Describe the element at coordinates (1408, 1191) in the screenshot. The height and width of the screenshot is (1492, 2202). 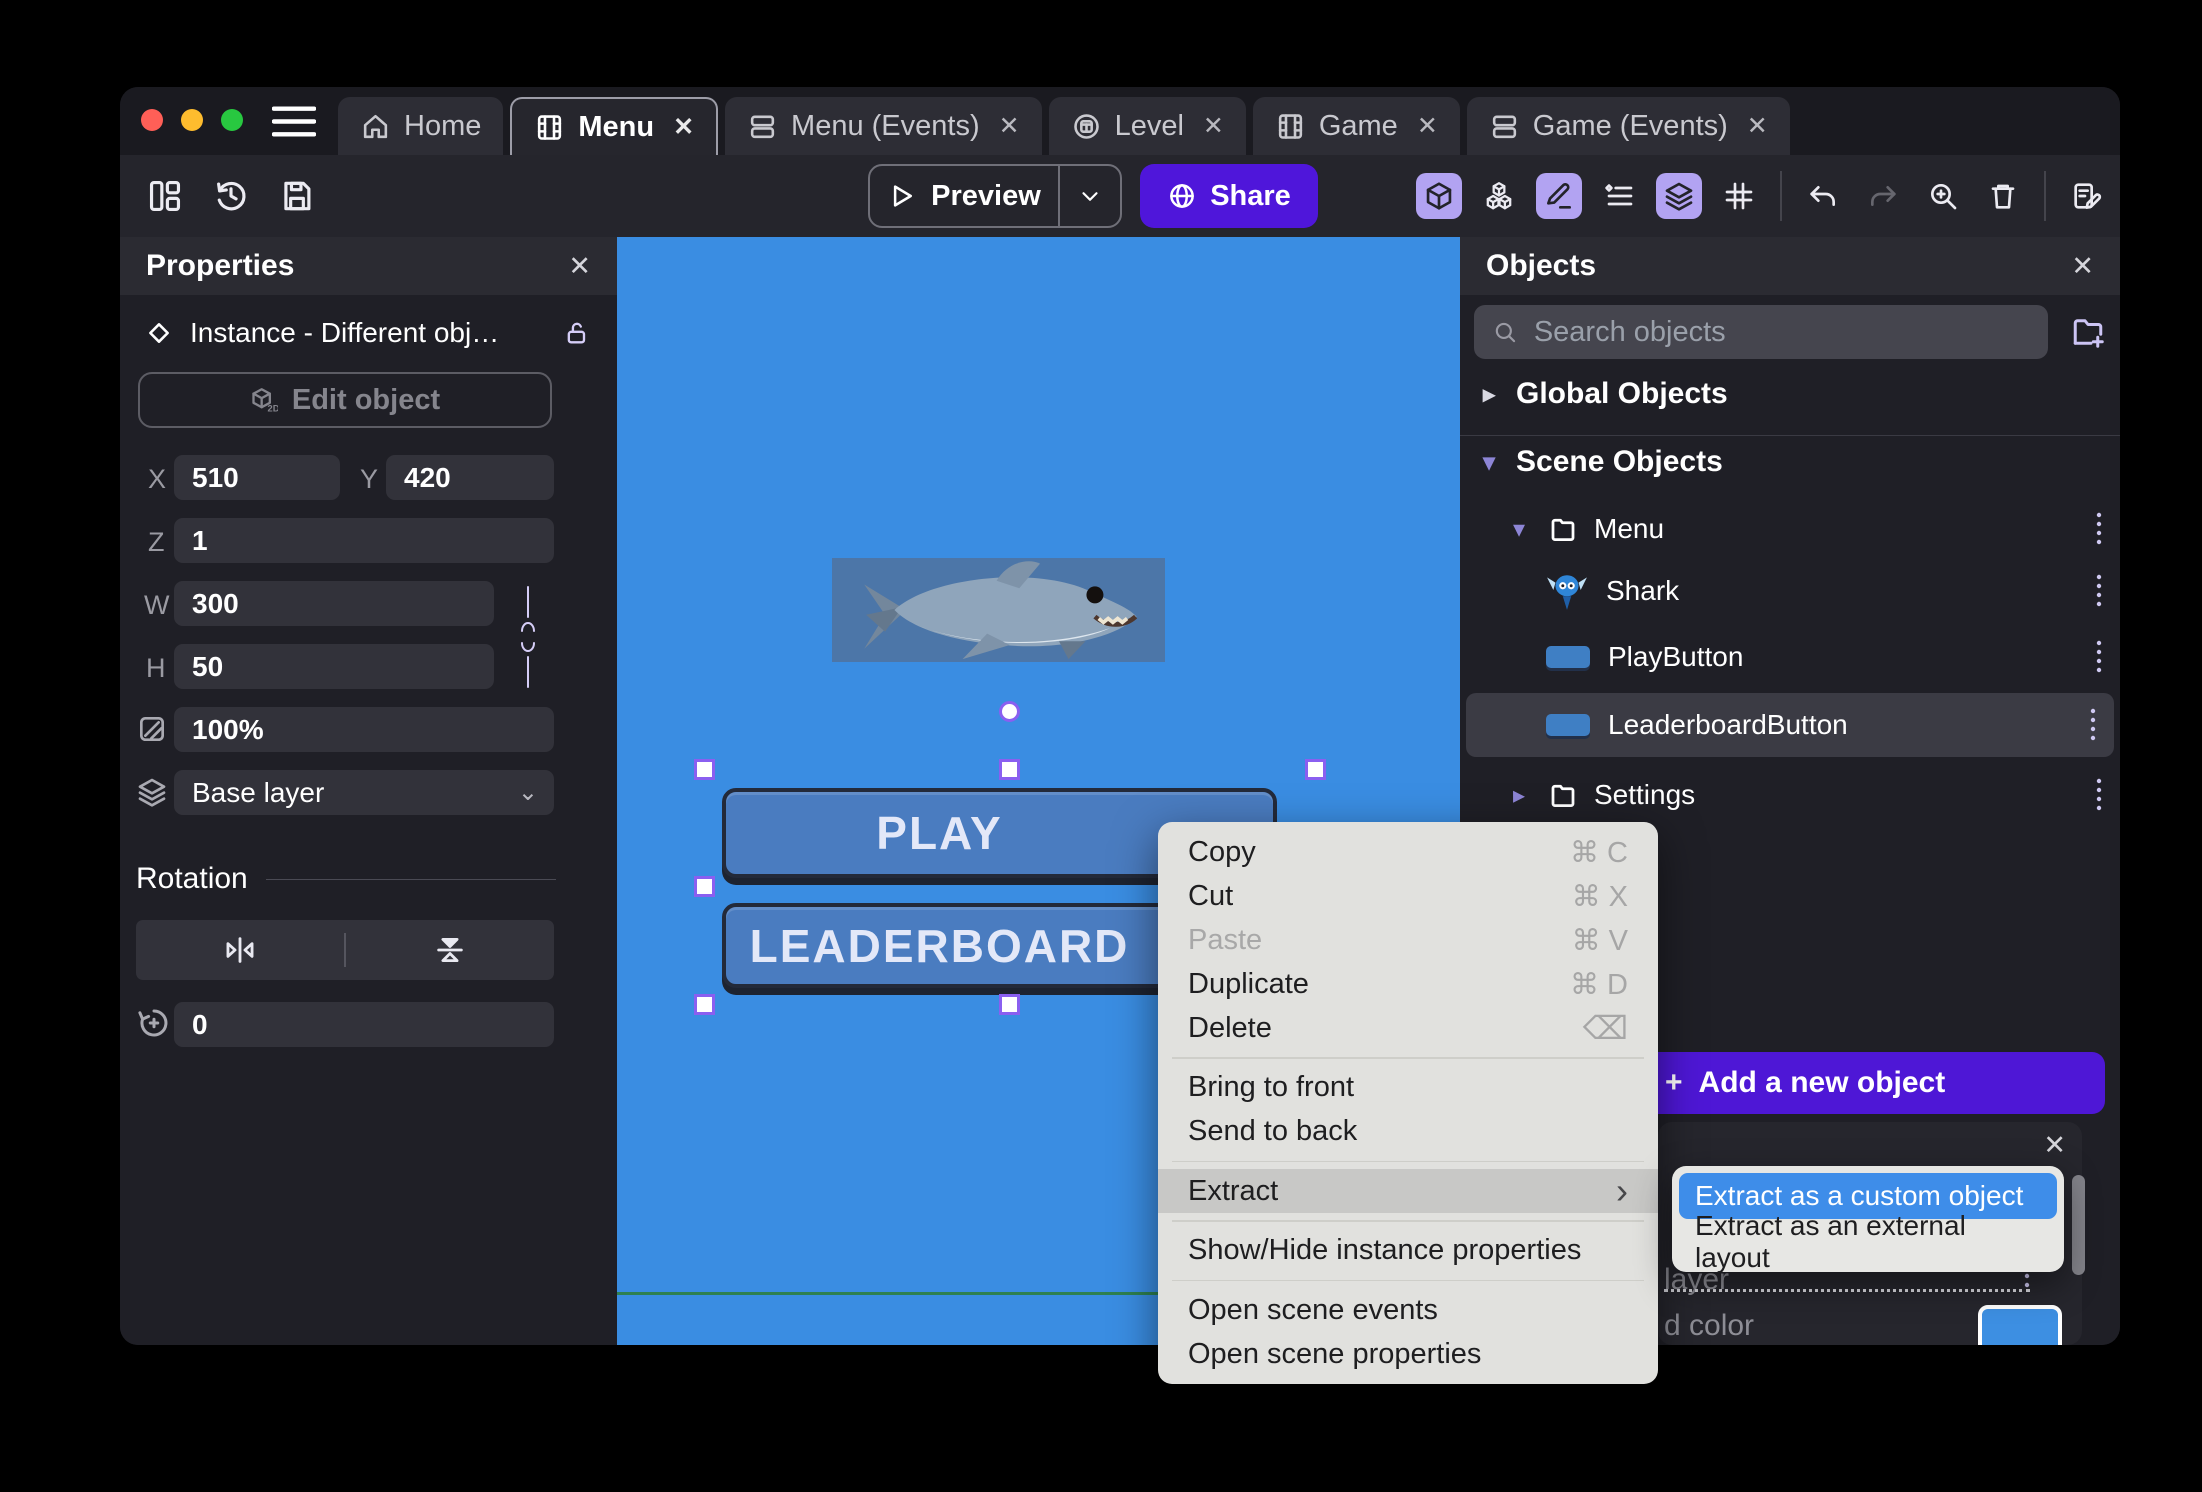
I see `menu-item-extract: Extract ›` at that location.